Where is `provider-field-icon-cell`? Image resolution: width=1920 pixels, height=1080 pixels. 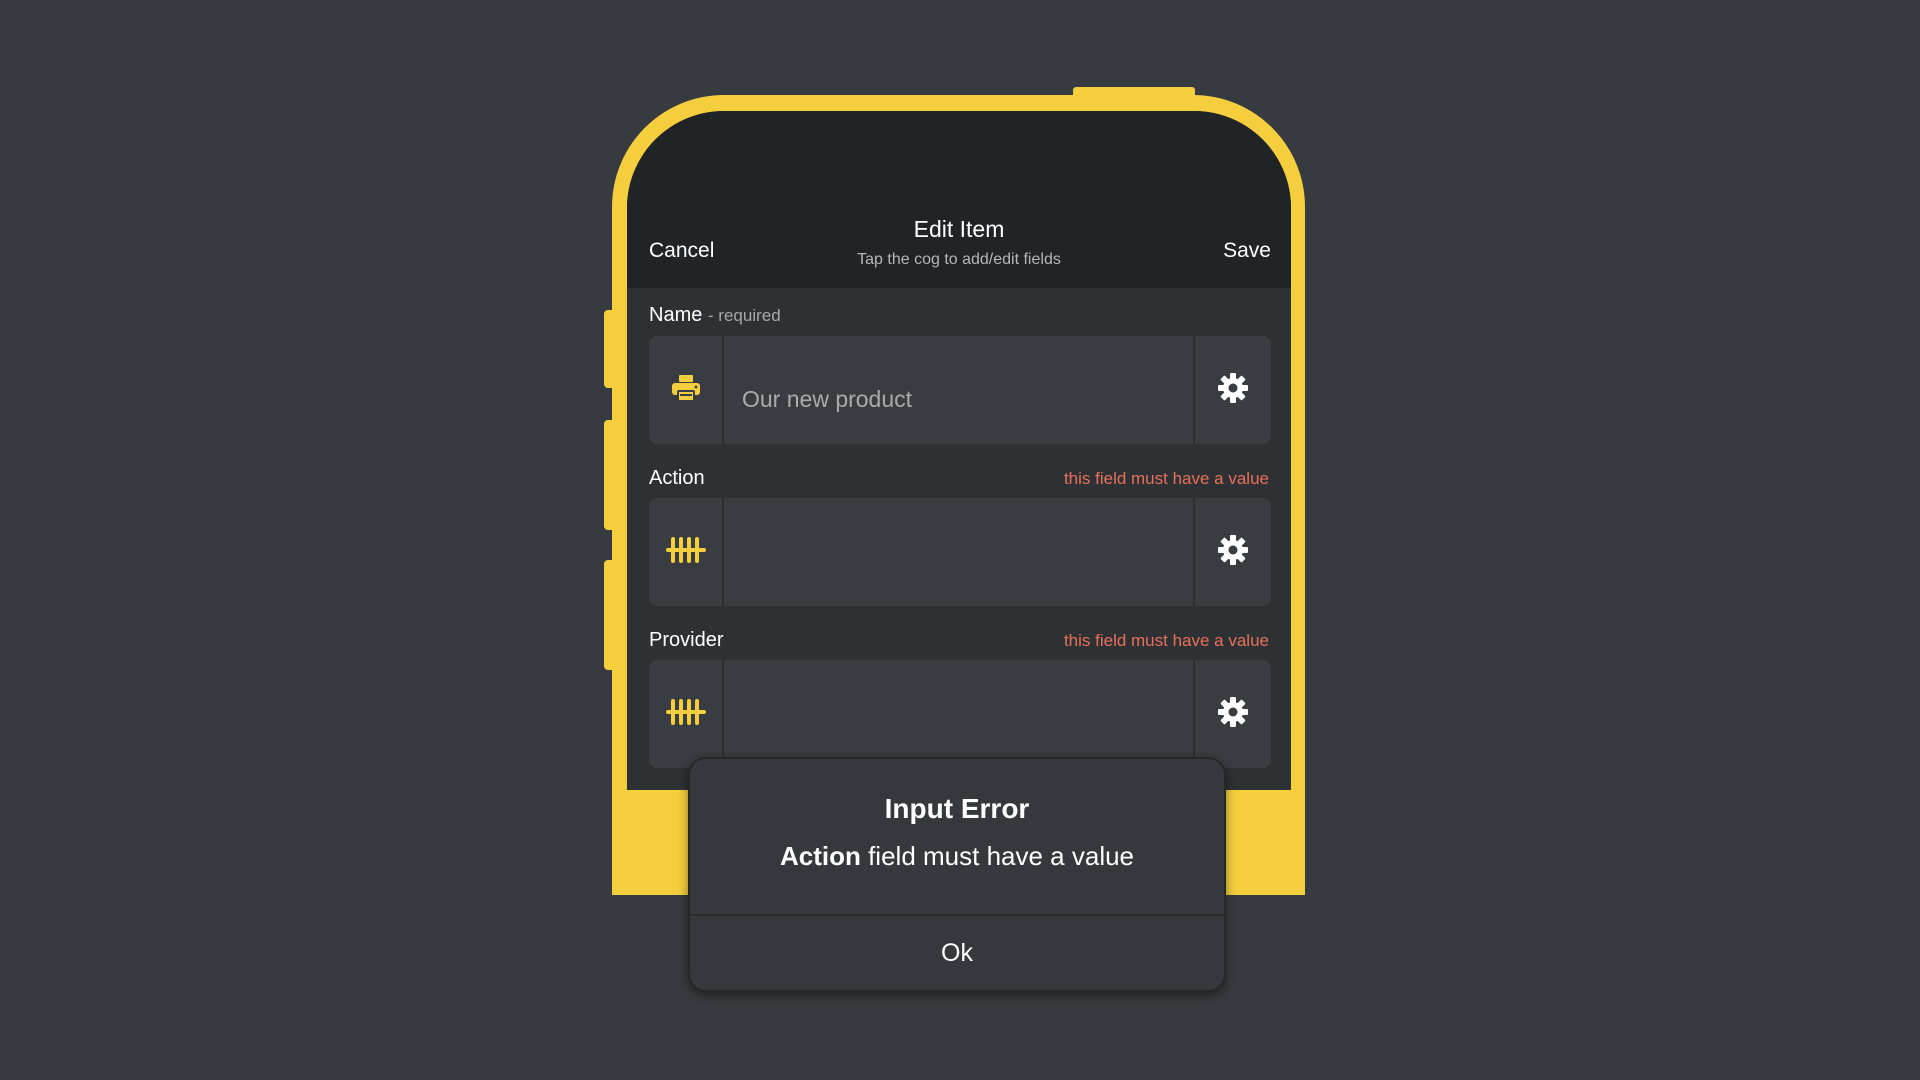 provider-field-icon-cell is located at coordinates (686, 714).